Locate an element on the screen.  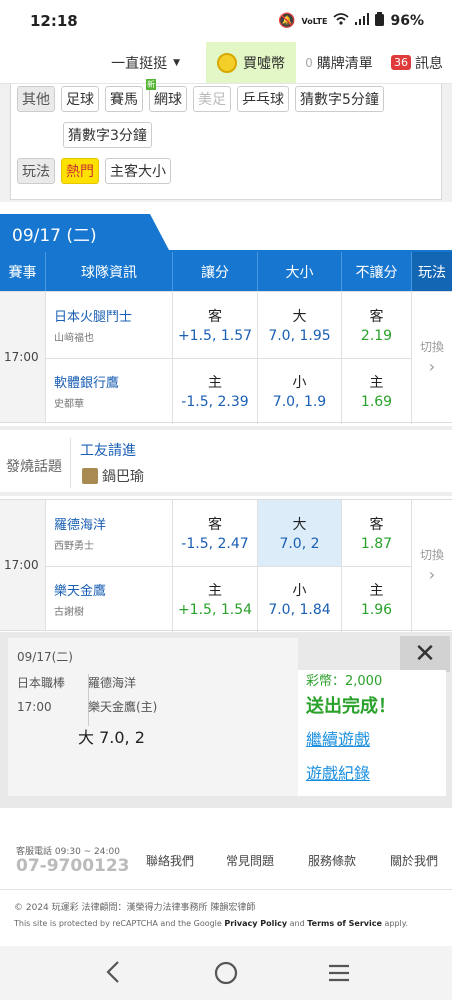
odds-spread-home: 主 +1.5, 1.54 is located at coordinates (215, 599).